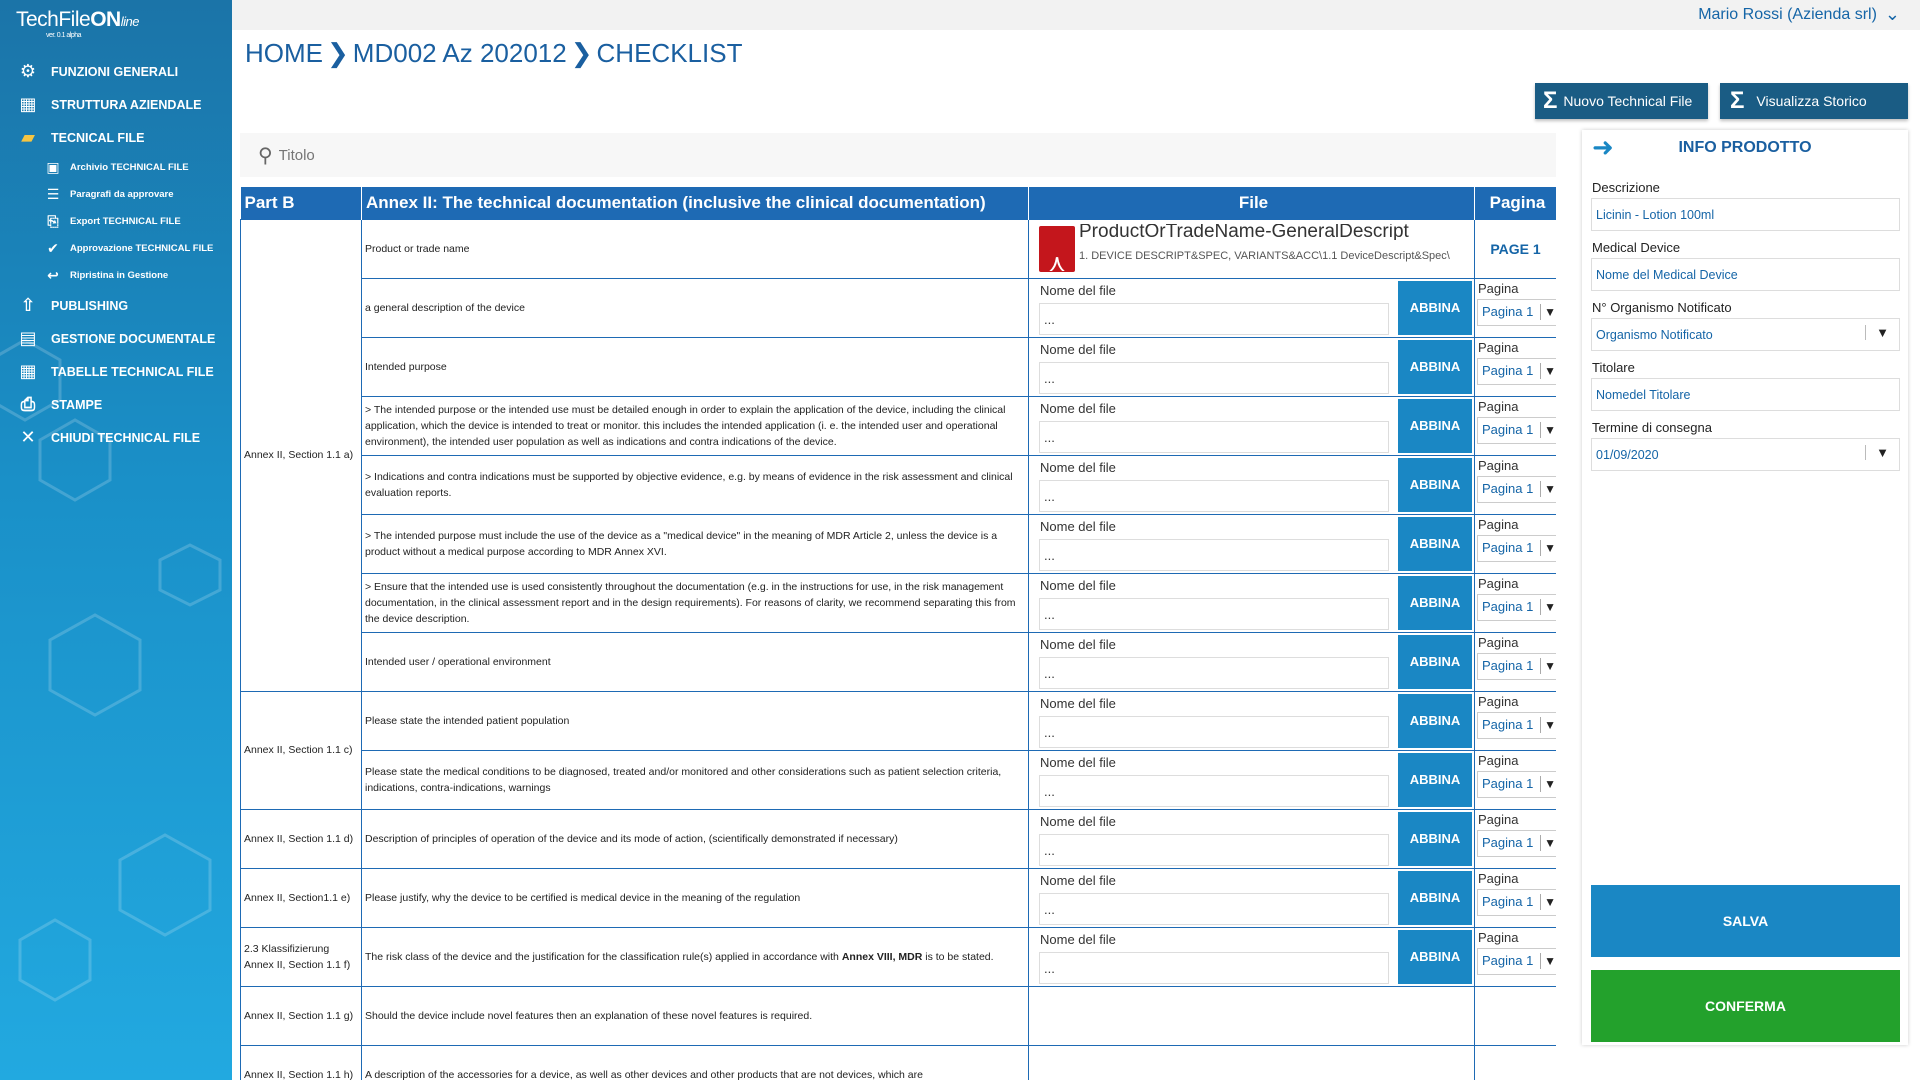 The width and height of the screenshot is (1920, 1080). What do you see at coordinates (116, 71) in the screenshot?
I see `sidebar-item-funzioni-generali: ⚙ FUNZIONI GENERALI` at bounding box center [116, 71].